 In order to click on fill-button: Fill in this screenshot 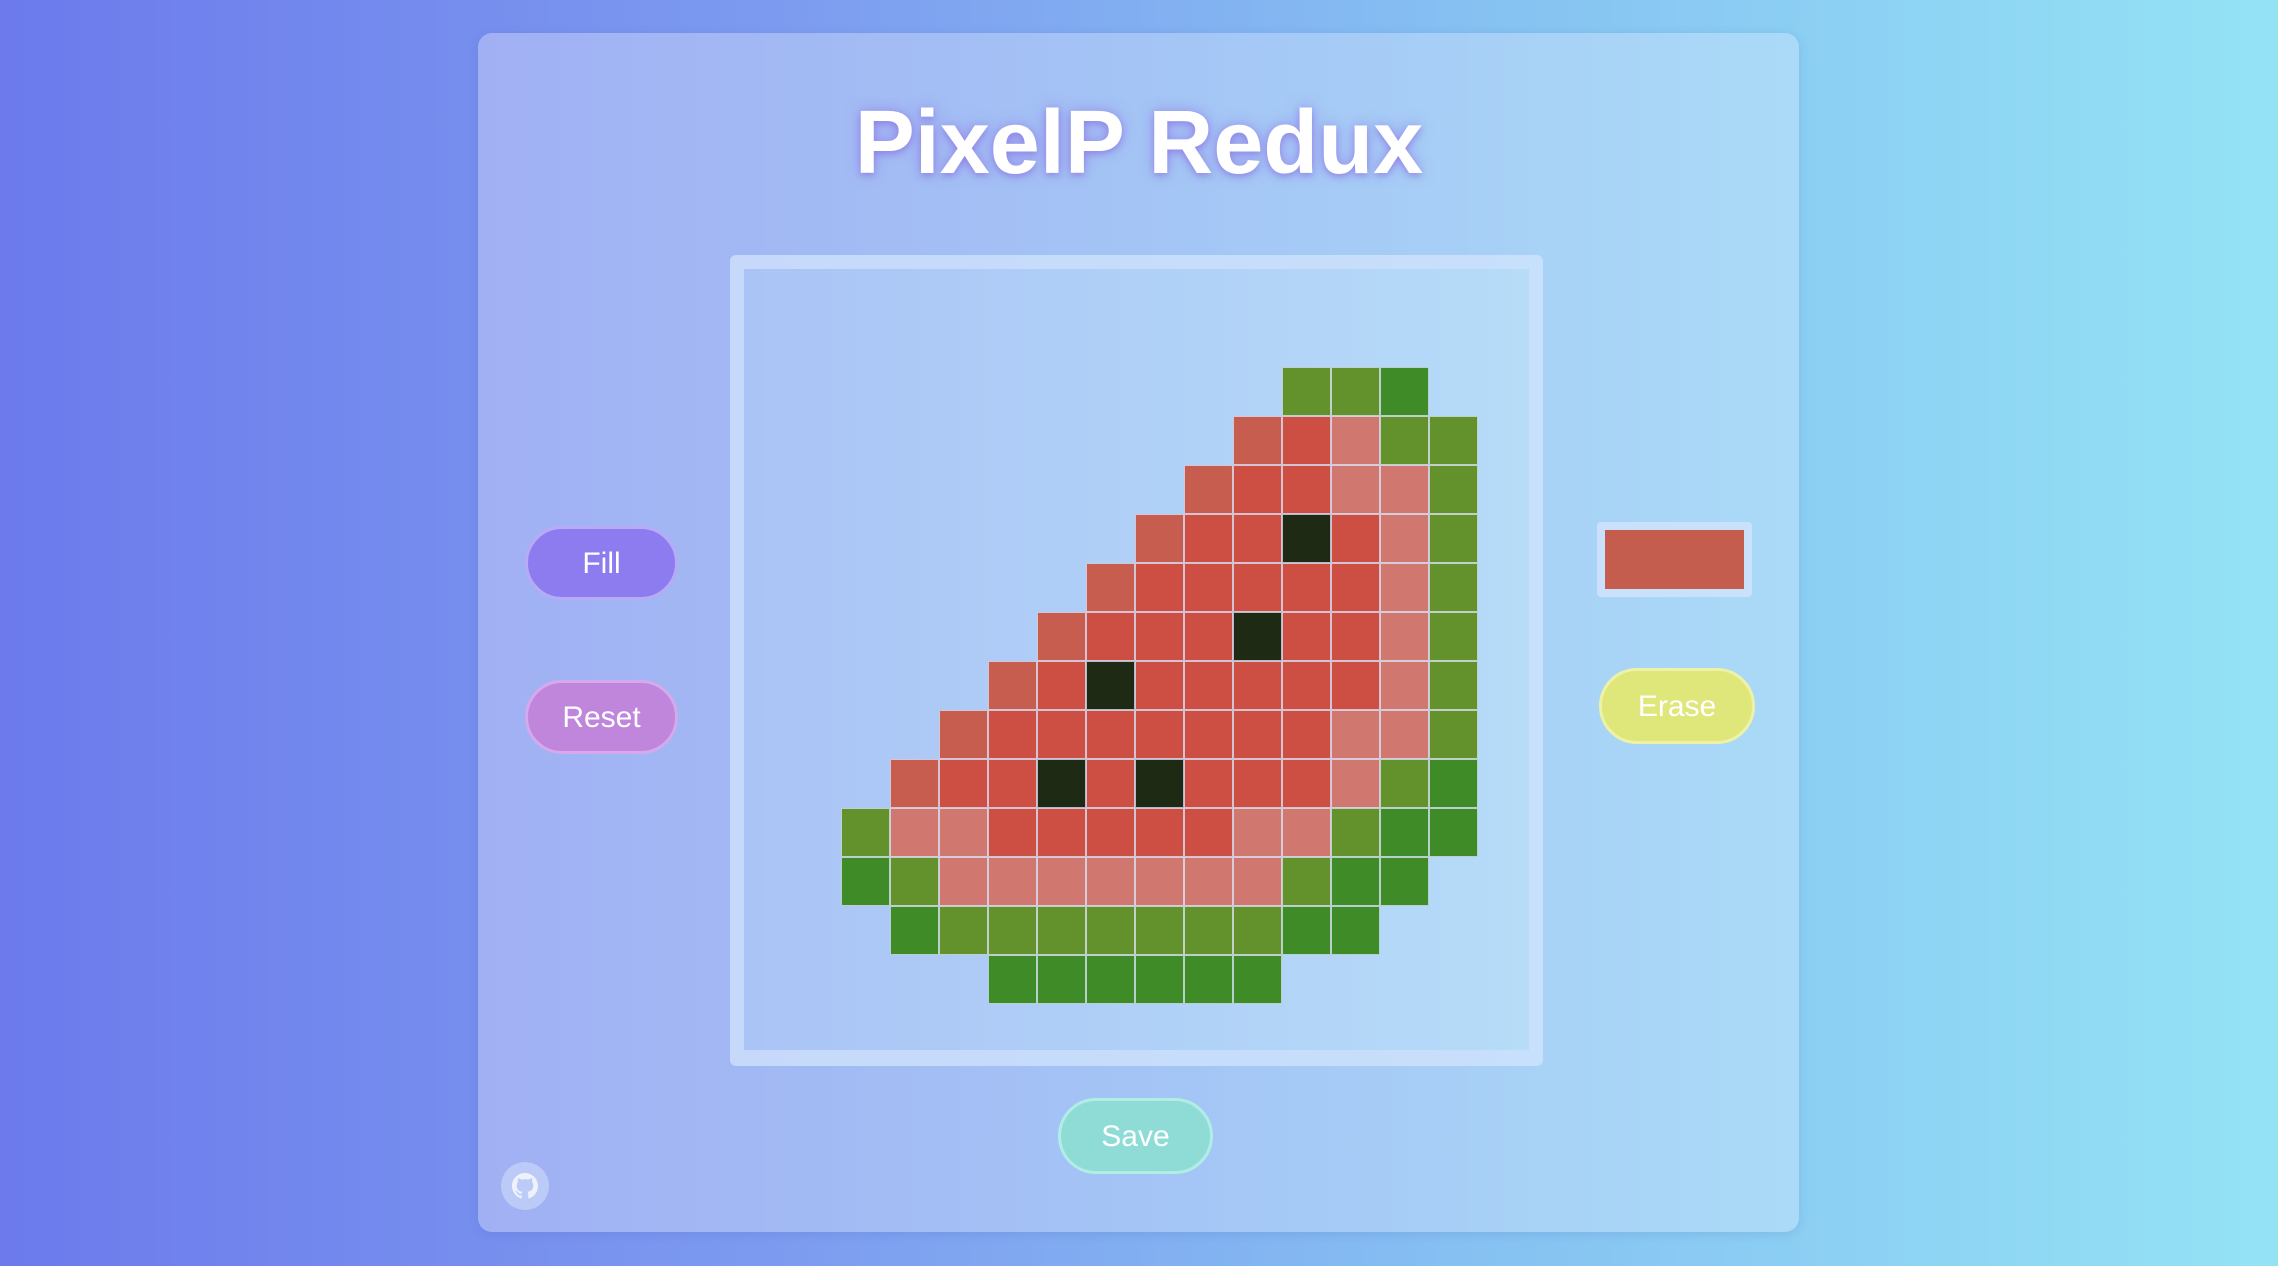, I will do `click(601, 563)`.